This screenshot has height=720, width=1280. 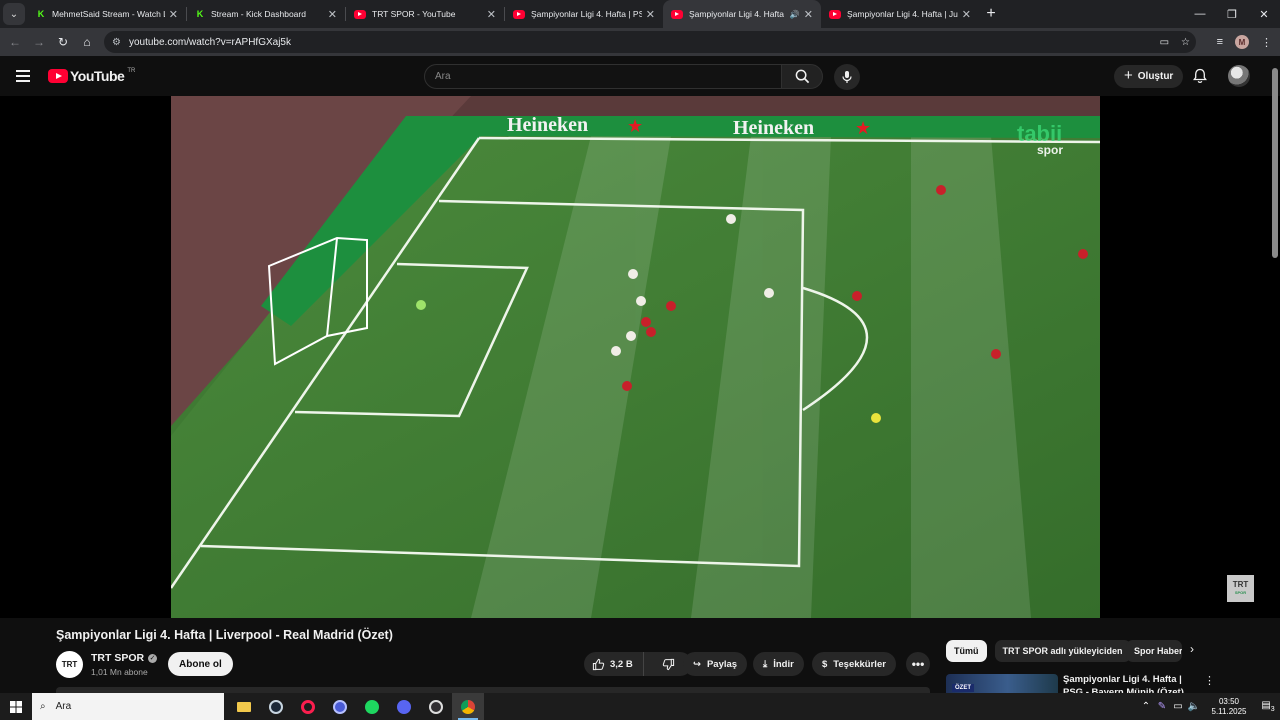 What do you see at coordinates (1192, 649) in the screenshot?
I see `chevron-right-icon: ›` at bounding box center [1192, 649].